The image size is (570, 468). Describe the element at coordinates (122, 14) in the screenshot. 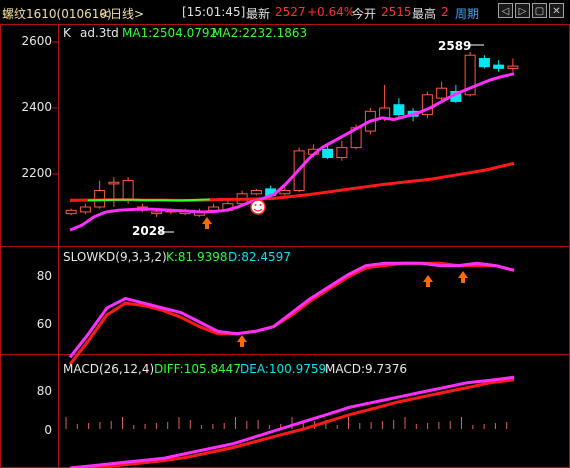

I see `period-label: <日线>` at that location.